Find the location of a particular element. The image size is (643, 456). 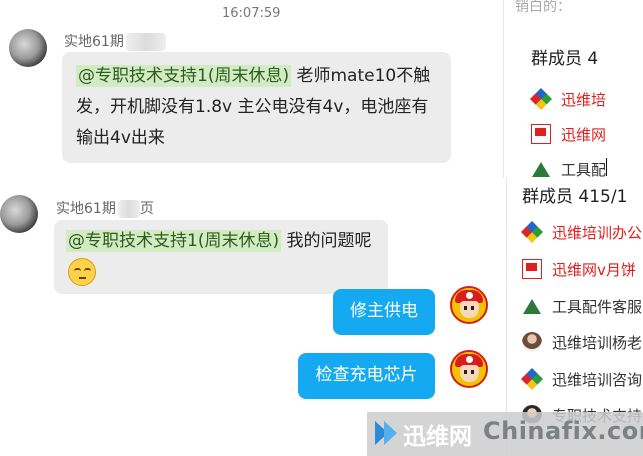

member-name: 迅维培训办公 is located at coordinates (597, 233).